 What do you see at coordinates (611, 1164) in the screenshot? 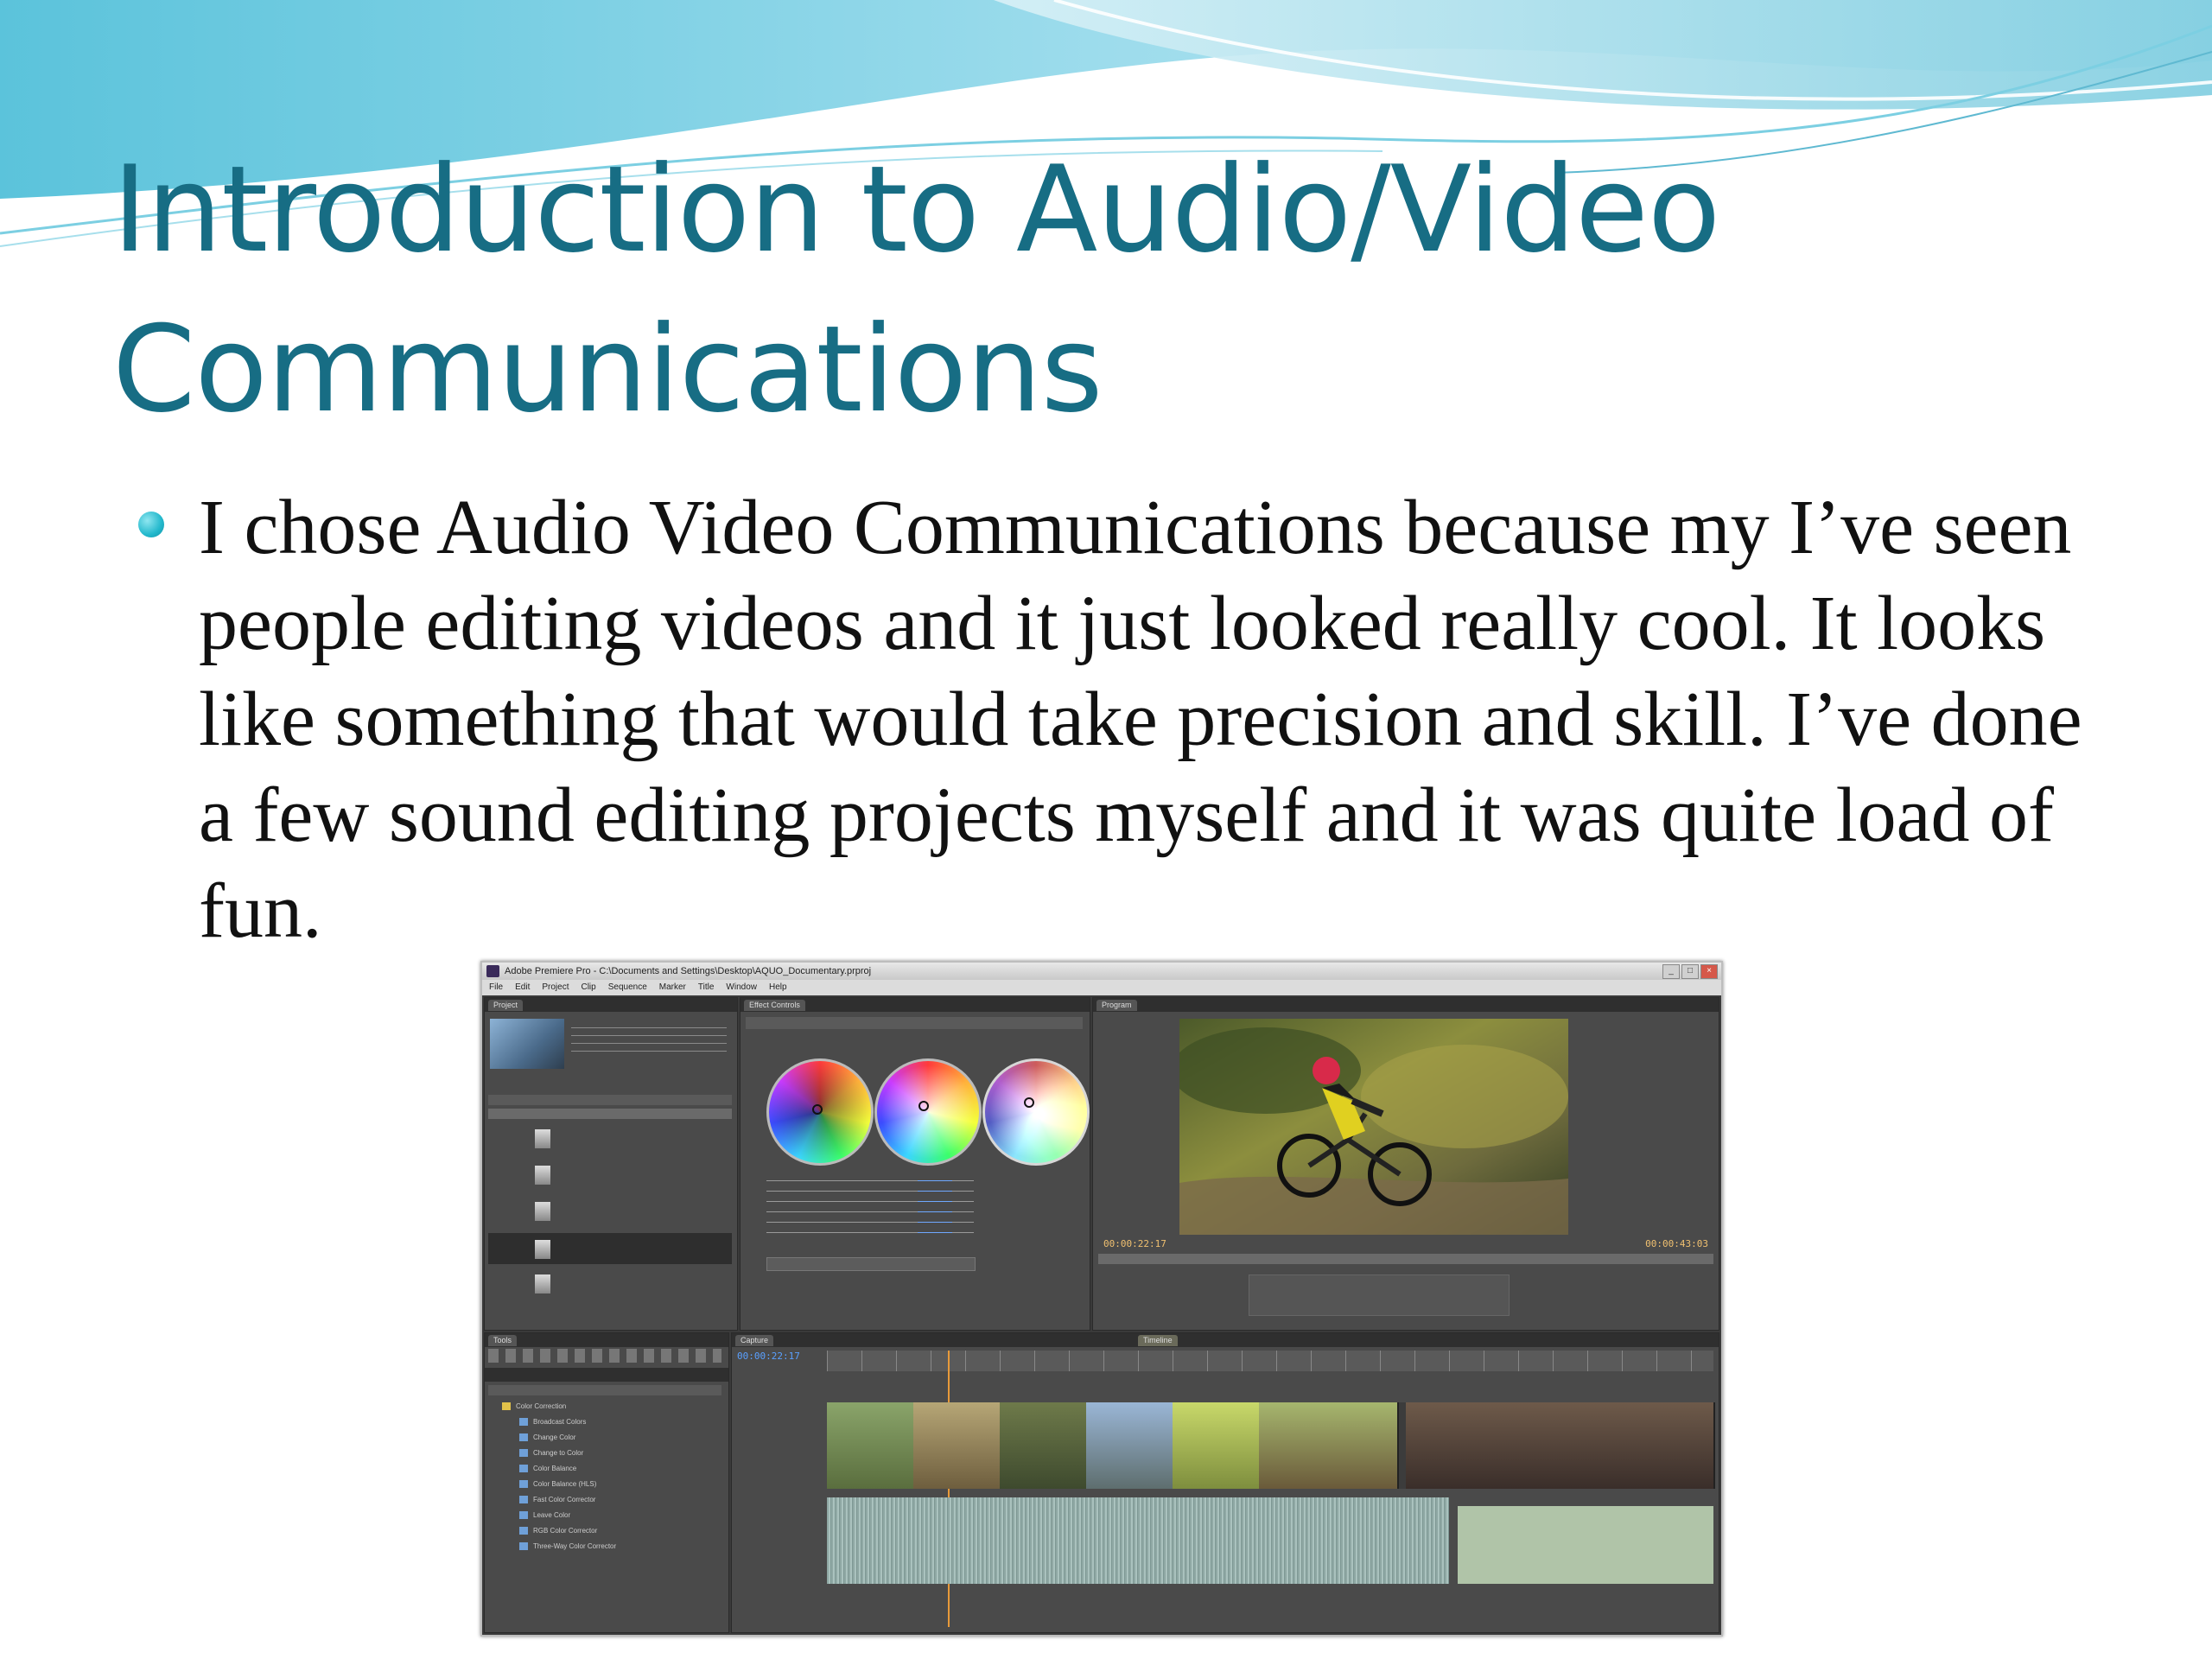
I see `project-panel: Project` at bounding box center [611, 1164].